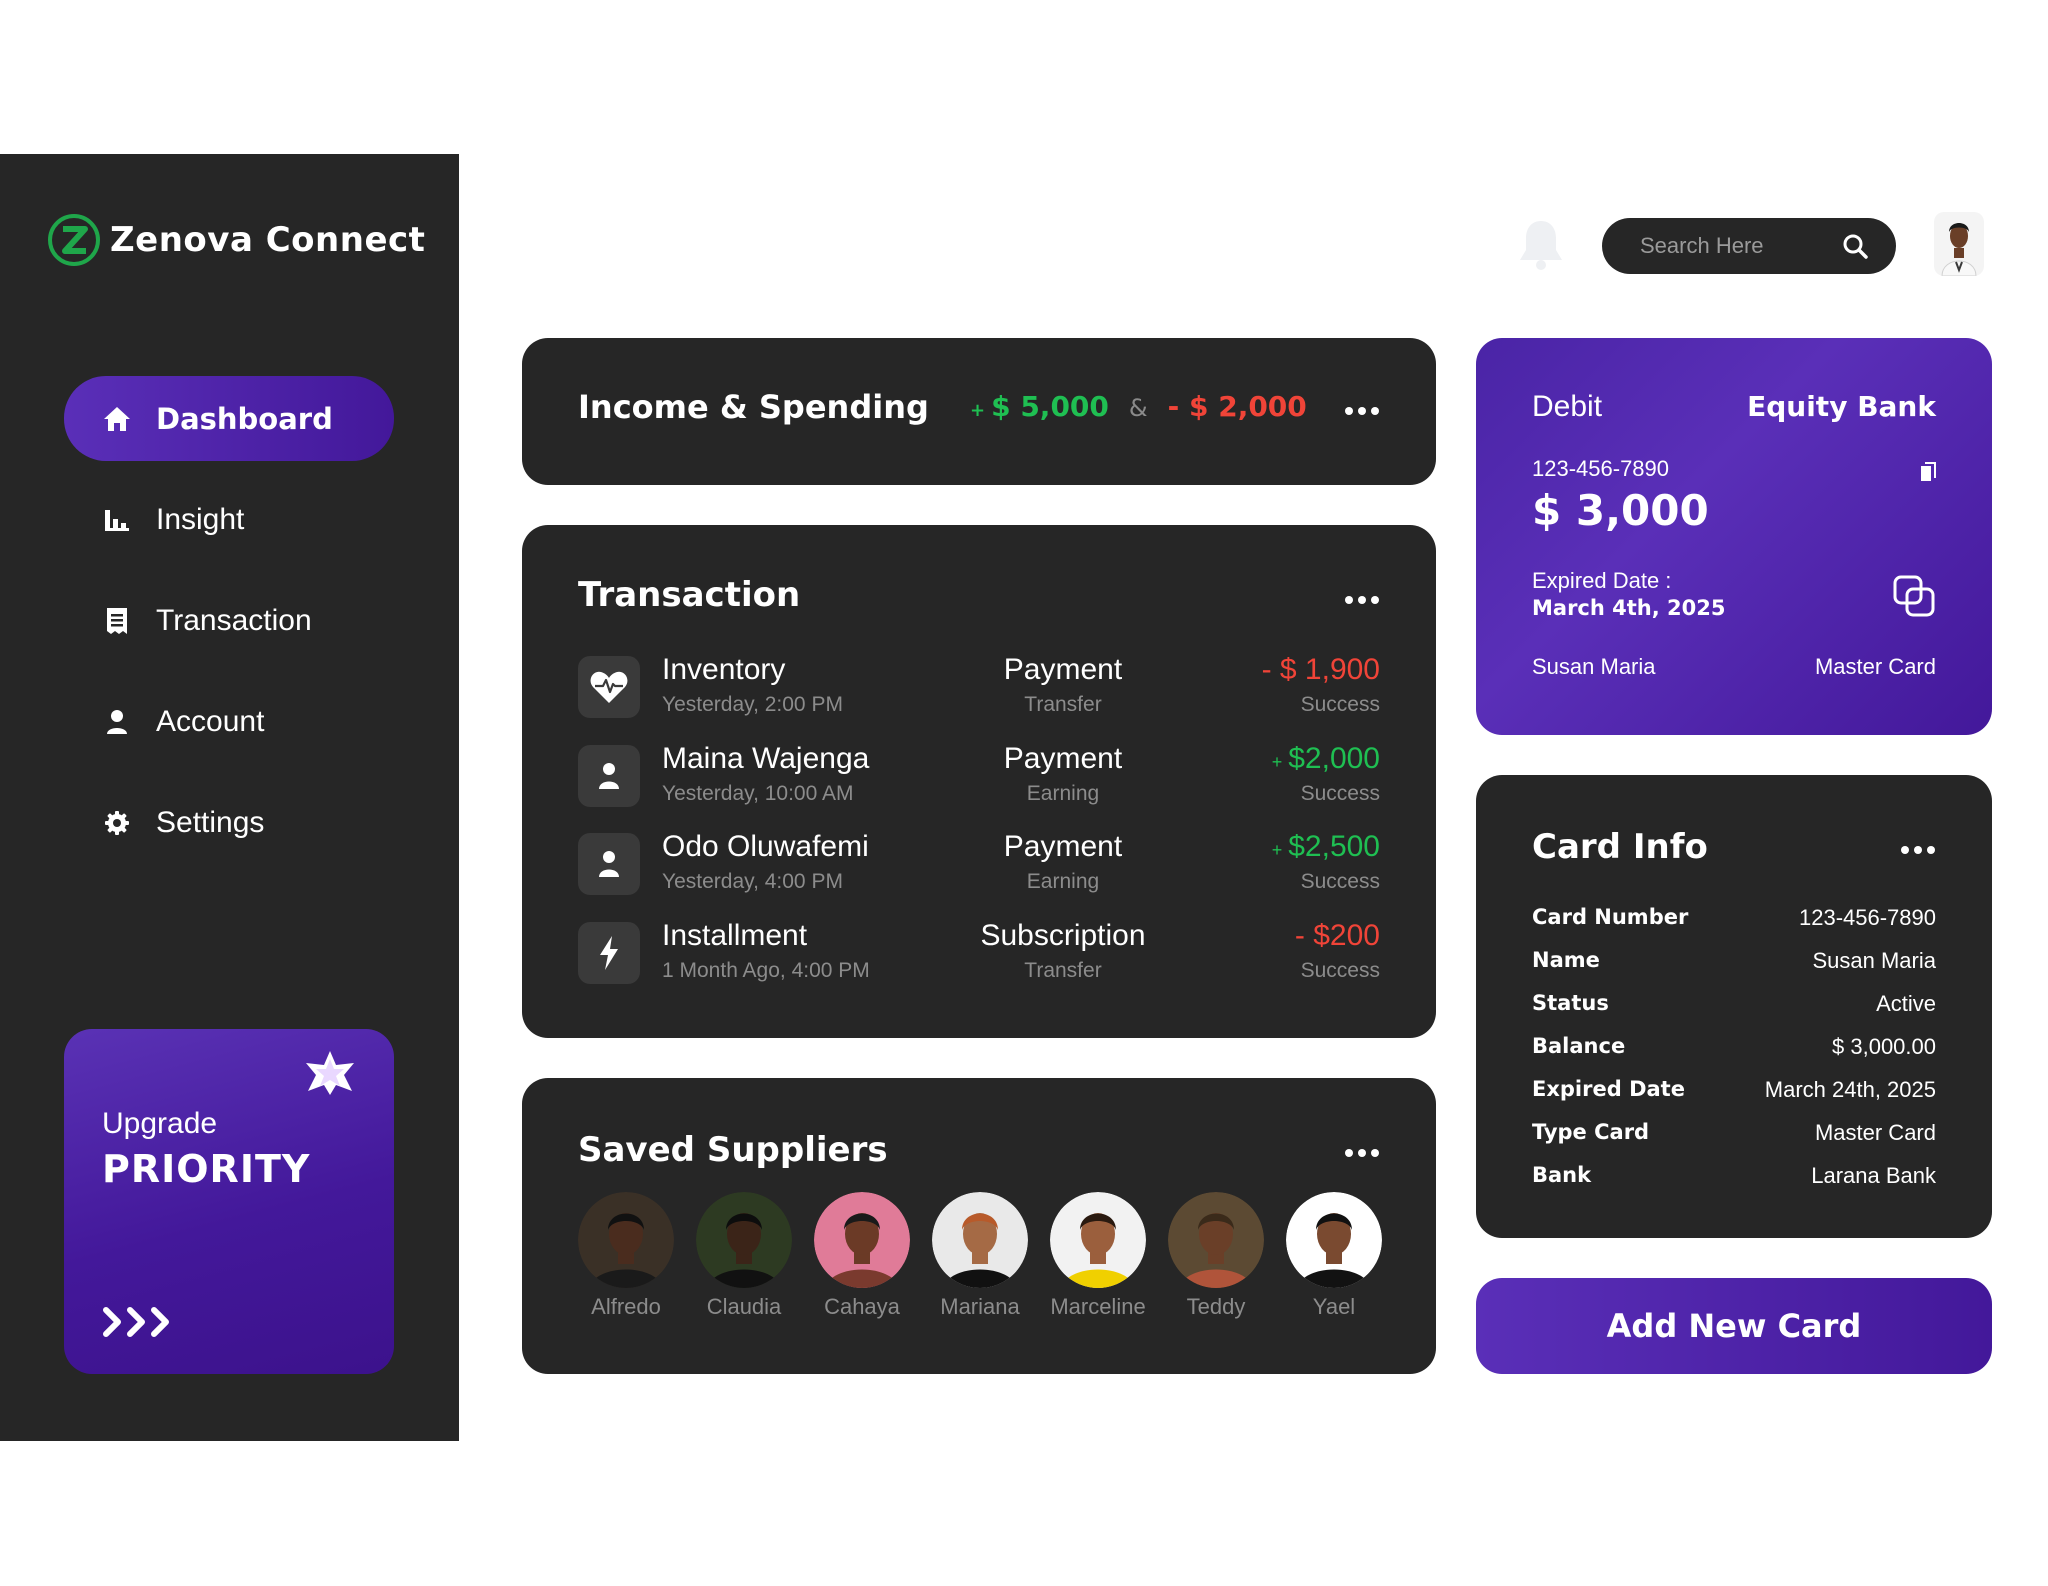 Image resolution: width=2048 pixels, height=1586 pixels. I want to click on duplicate-icon, so click(1914, 596).